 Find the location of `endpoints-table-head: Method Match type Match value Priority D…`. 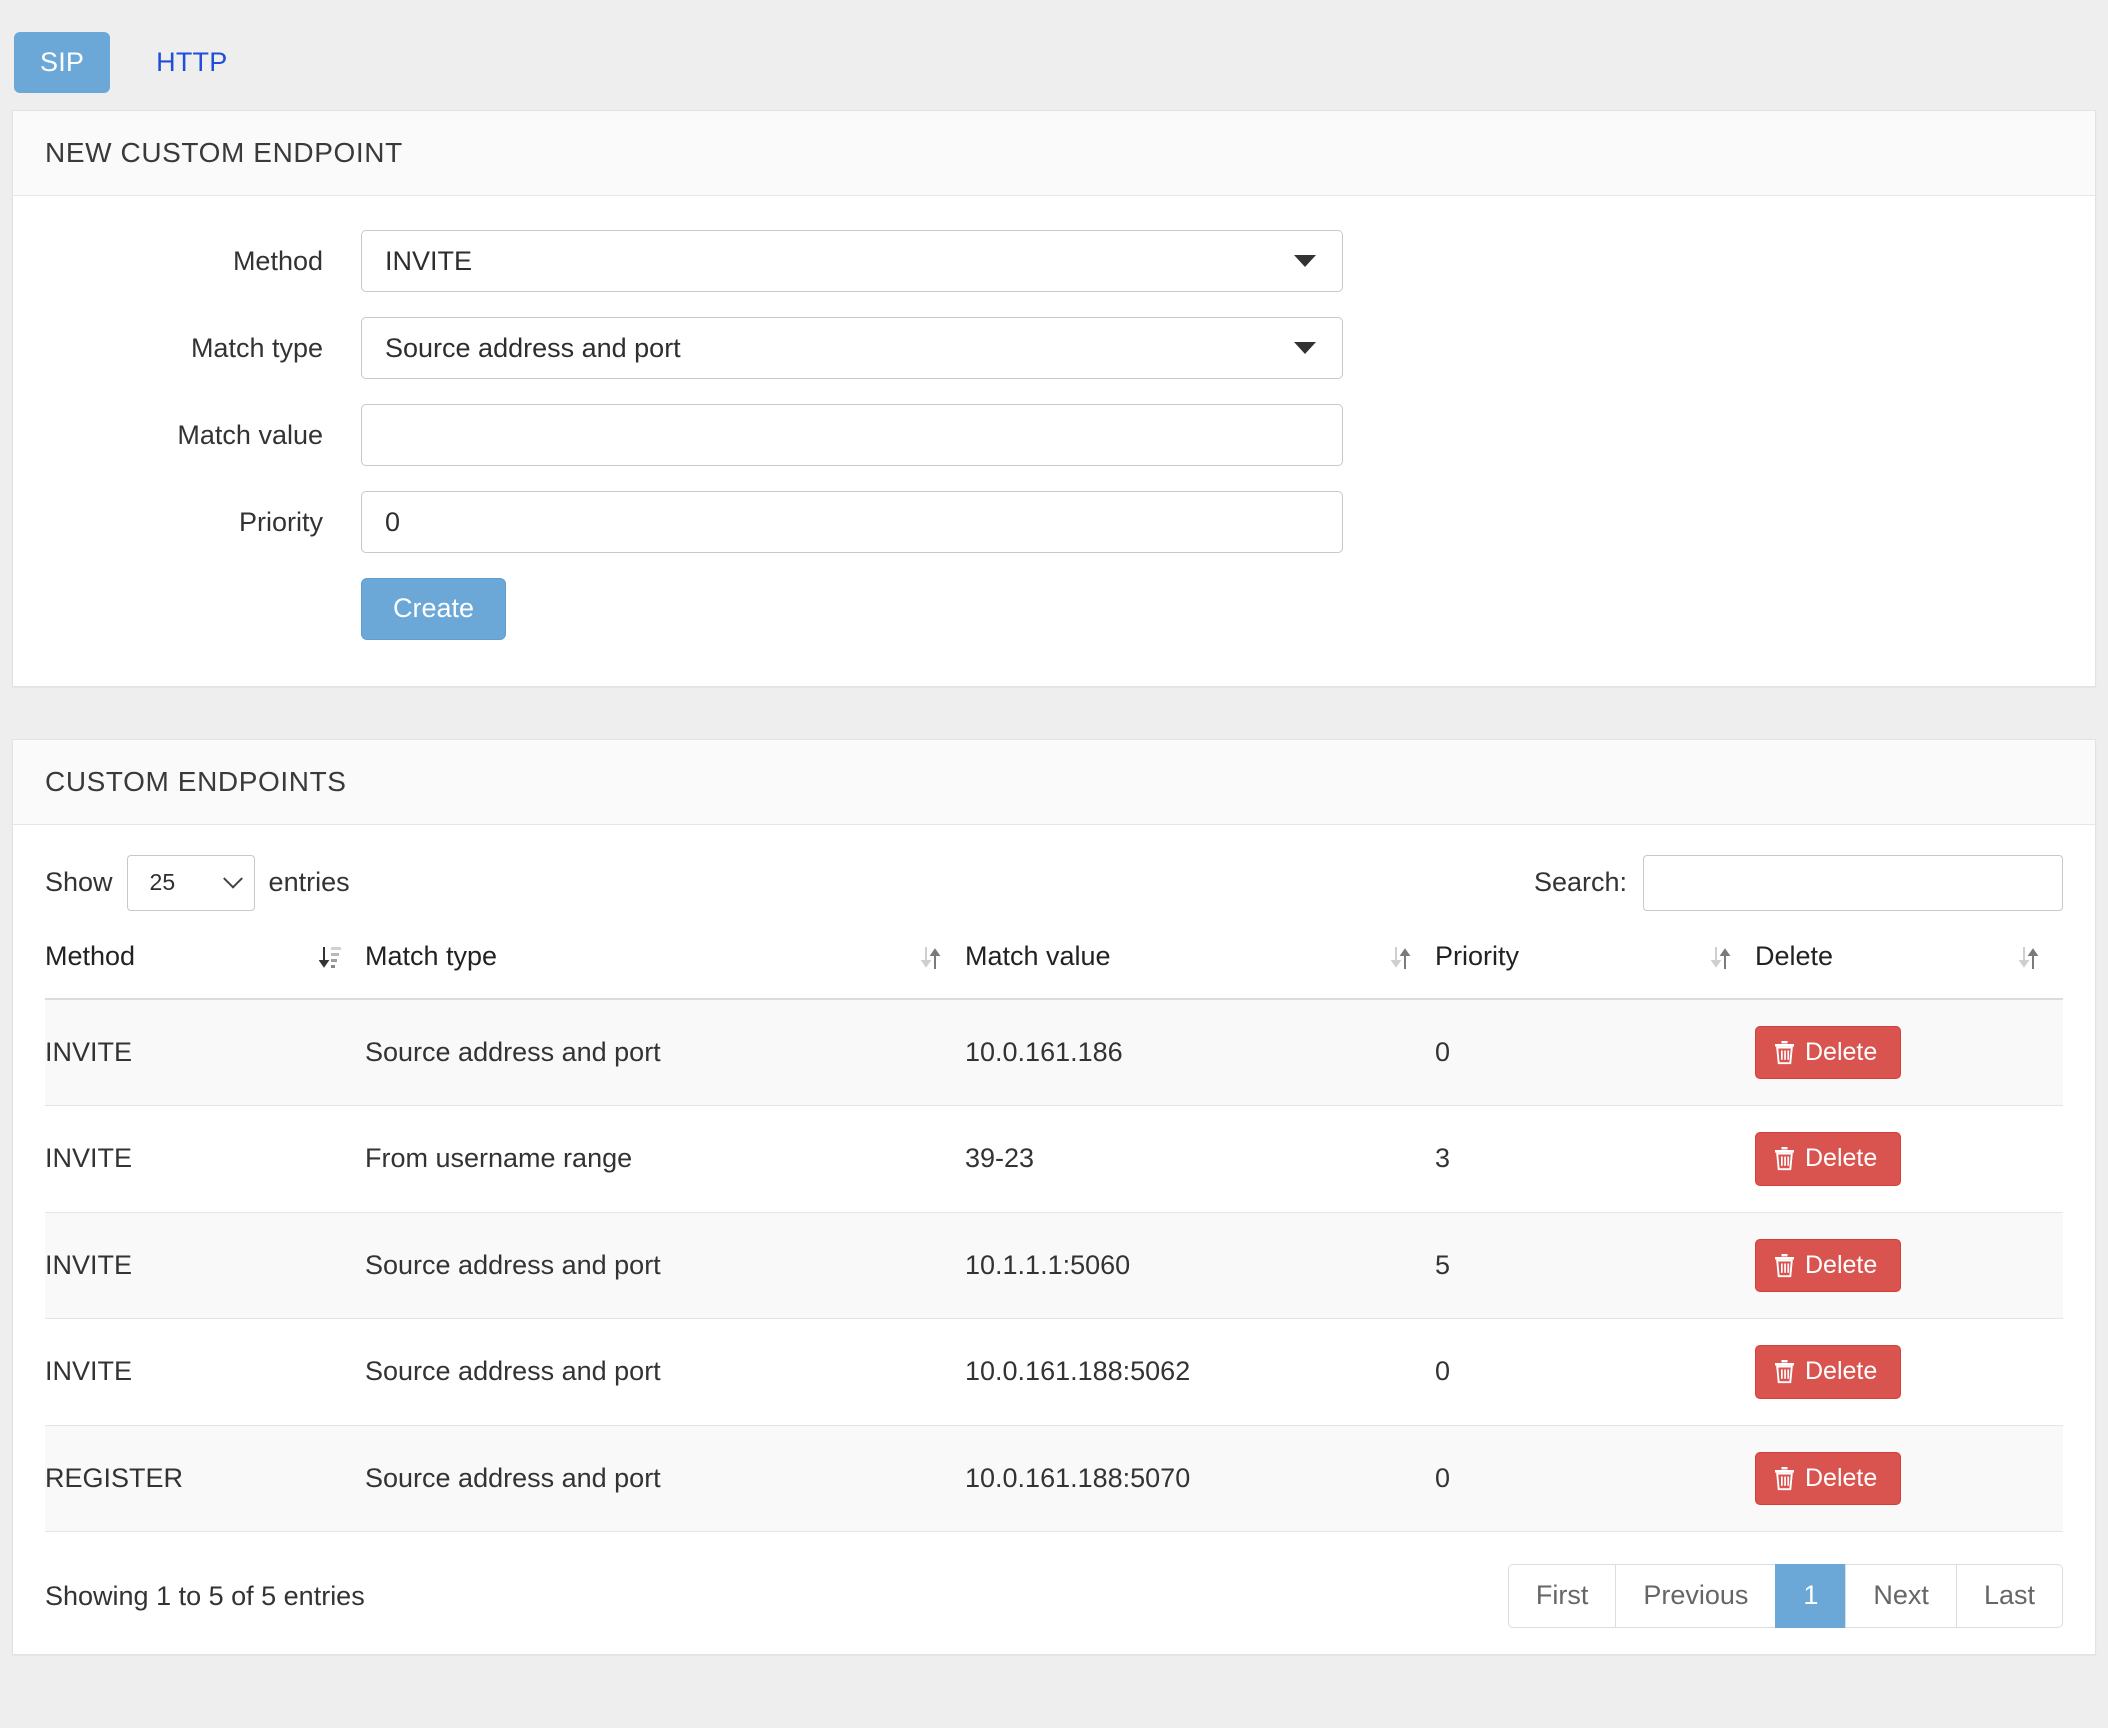

endpoints-table-head: Method Match type Match value Priority D… is located at coordinates (1054, 970).